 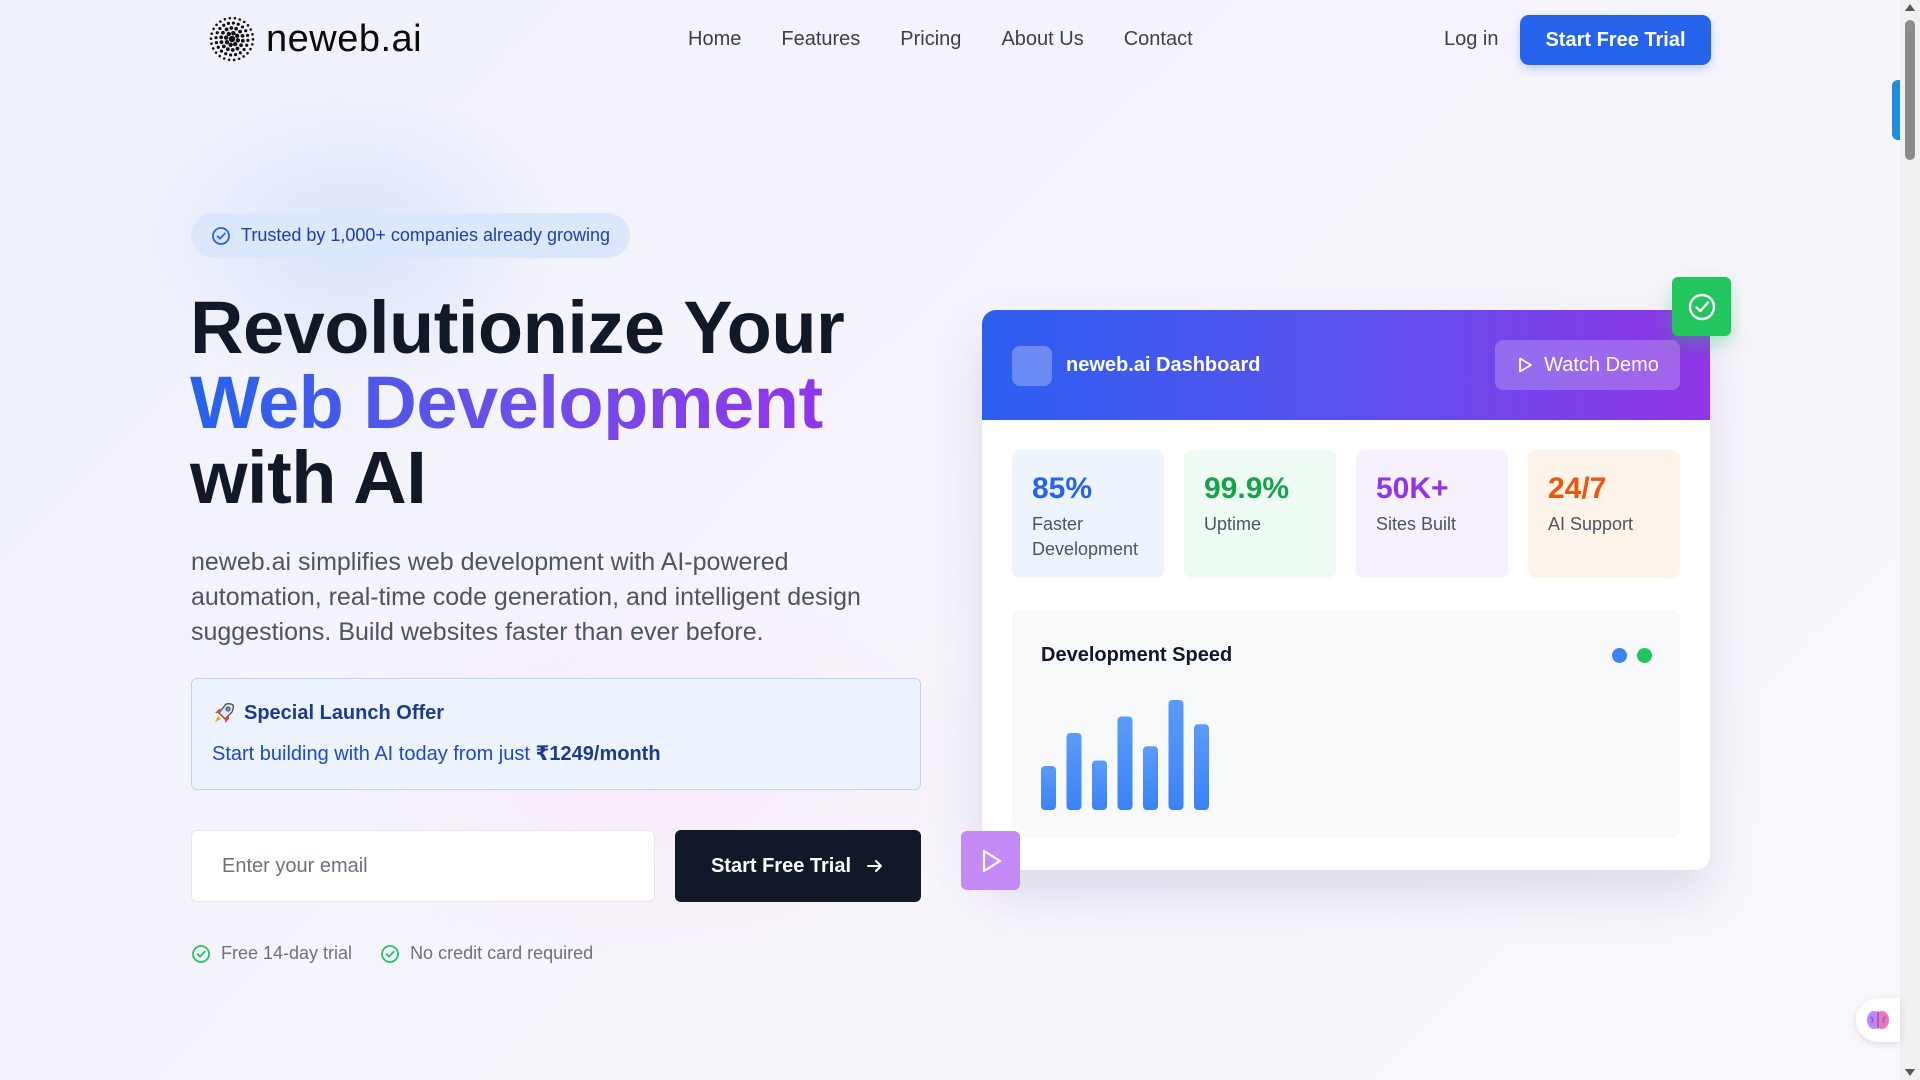 What do you see at coordinates (1615, 40) in the screenshot?
I see `start-trial-nav-button: Start Free Trial` at bounding box center [1615, 40].